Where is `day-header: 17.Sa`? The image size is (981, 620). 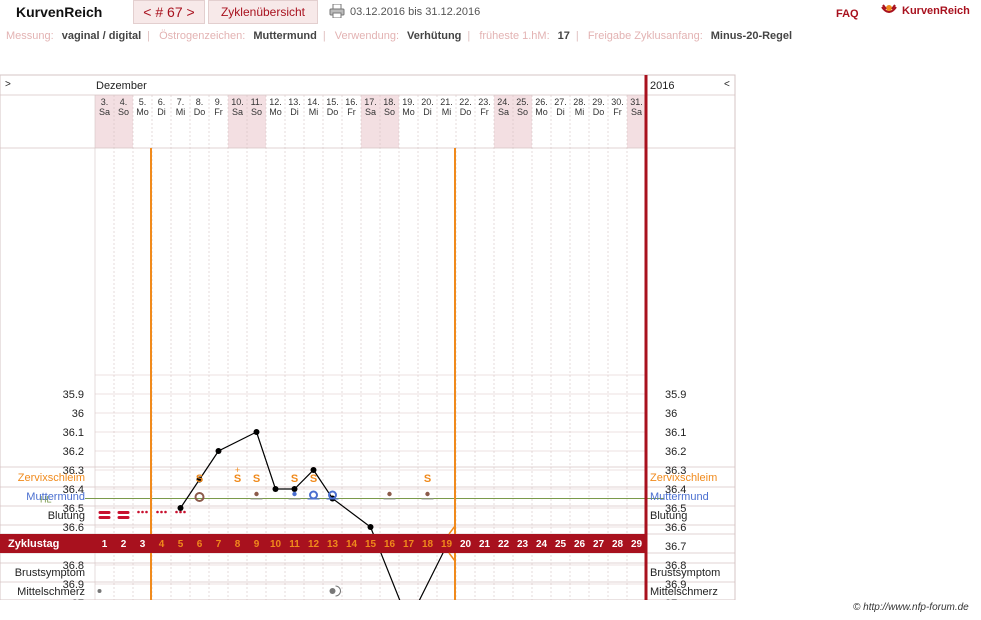
day-header: 17.Sa is located at coordinates (370, 107).